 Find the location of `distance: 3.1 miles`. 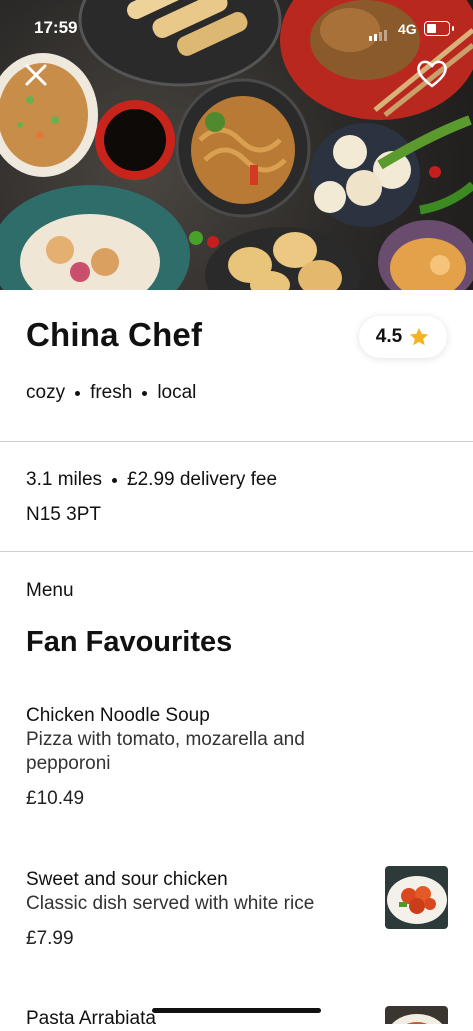

distance: 3.1 miles is located at coordinates (64, 479).